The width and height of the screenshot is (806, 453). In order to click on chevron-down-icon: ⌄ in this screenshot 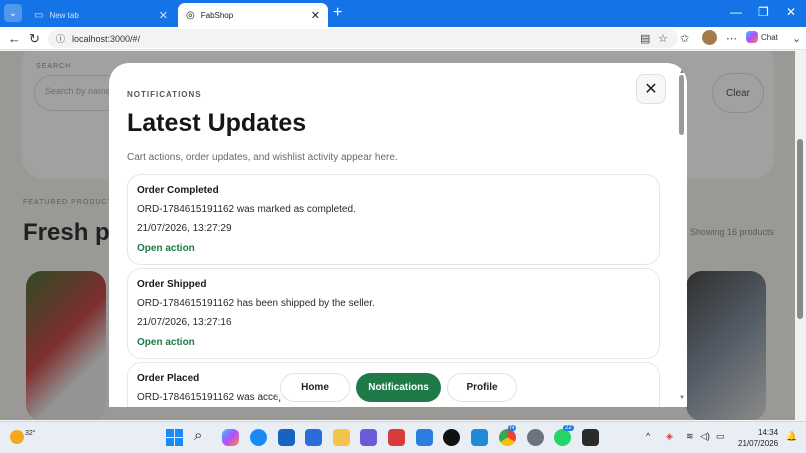, I will do `click(796, 38)`.